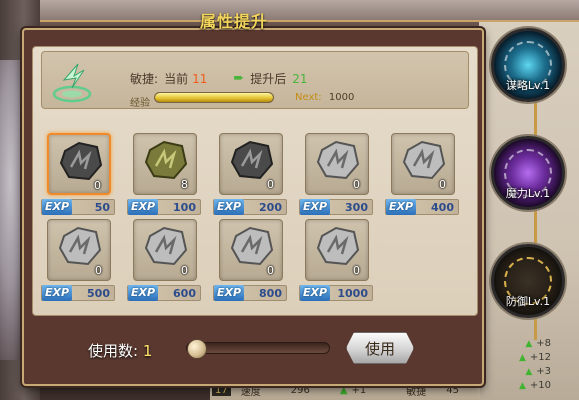  What do you see at coordinates (442, 207) in the screenshot?
I see `exp-amount: 400` at bounding box center [442, 207].